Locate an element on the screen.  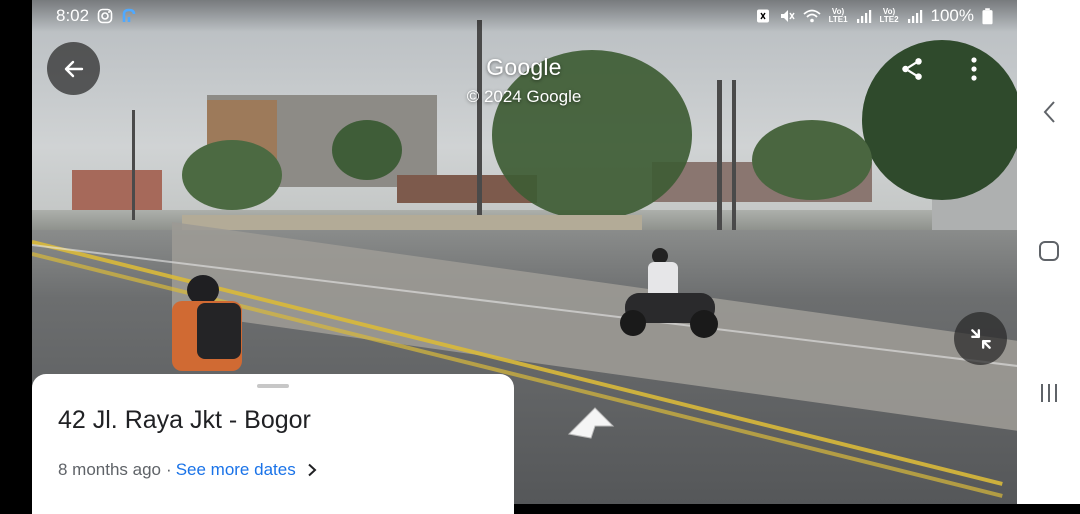
app-r-icon is located at coordinates (129, 15).